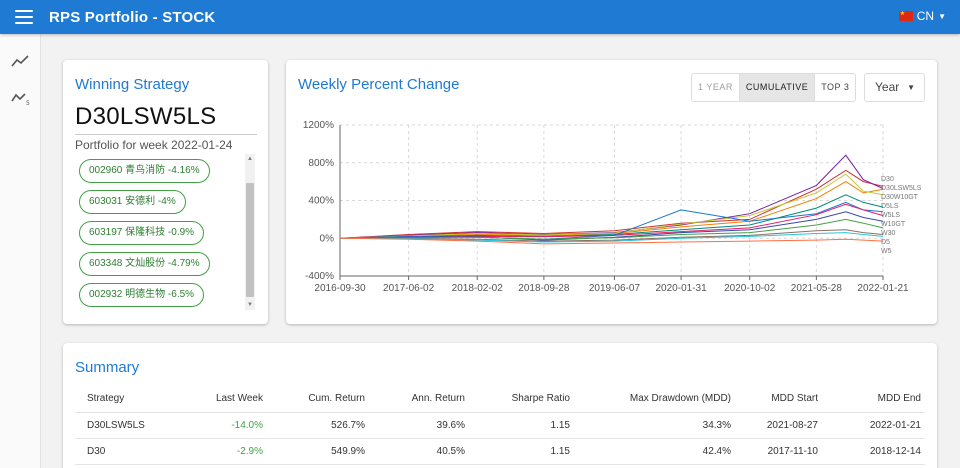 This screenshot has width=960, height=468. I want to click on ann-return-cell: 40.5%, so click(419, 451).